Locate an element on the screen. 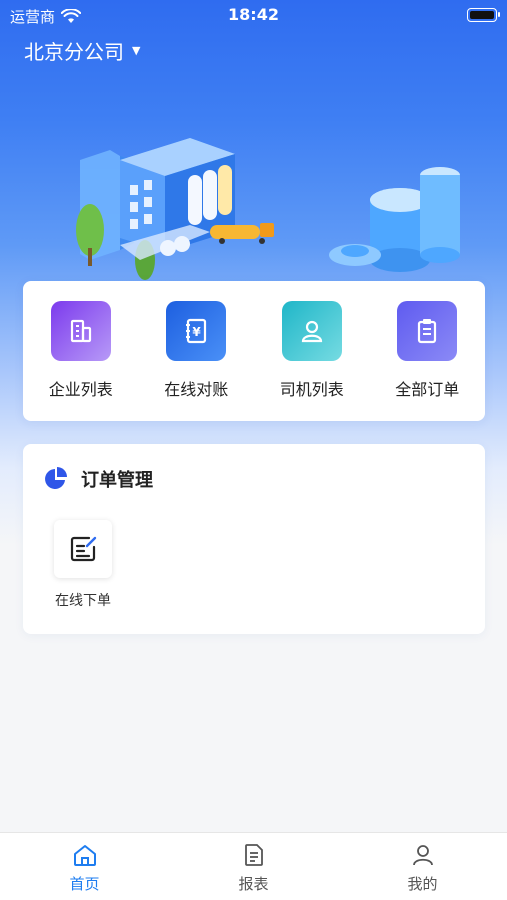 This screenshot has height=900, width=507. battery-icon is located at coordinates (483, 15).